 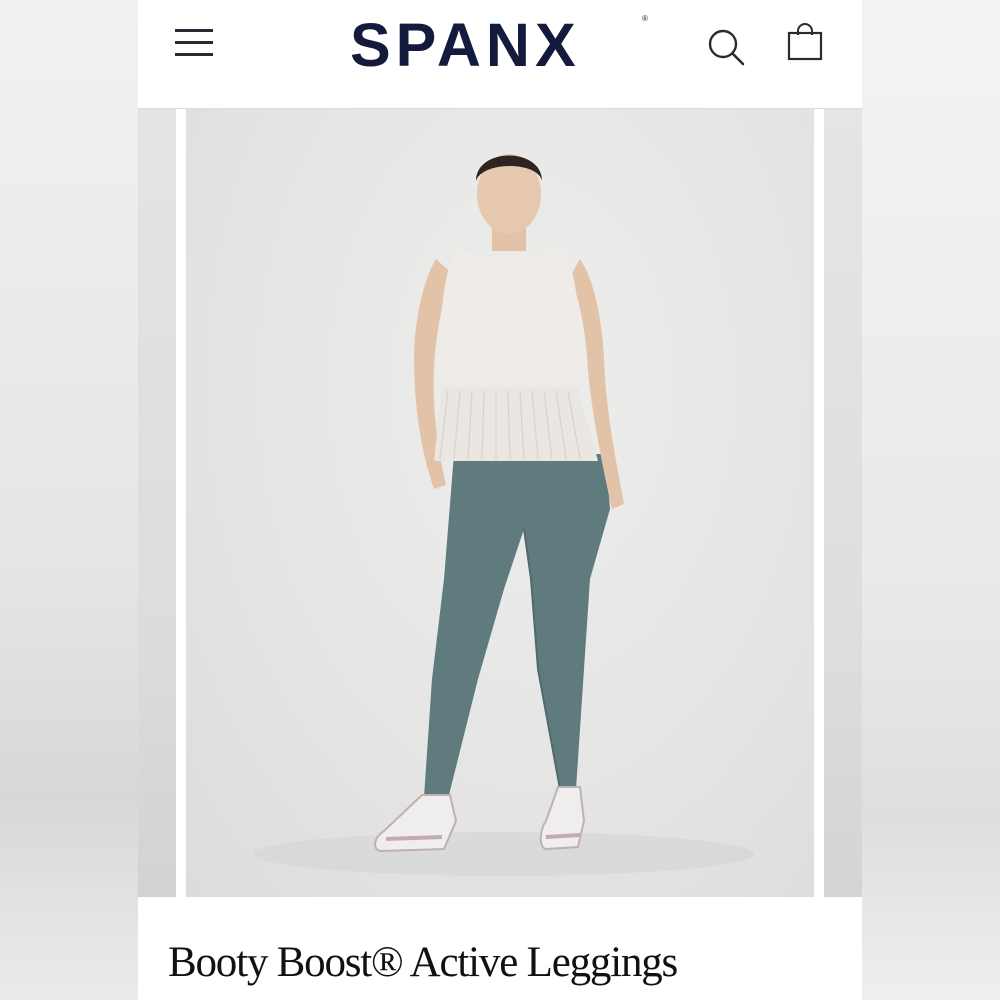 I want to click on shopping-bag-icon, so click(x=805, y=42).